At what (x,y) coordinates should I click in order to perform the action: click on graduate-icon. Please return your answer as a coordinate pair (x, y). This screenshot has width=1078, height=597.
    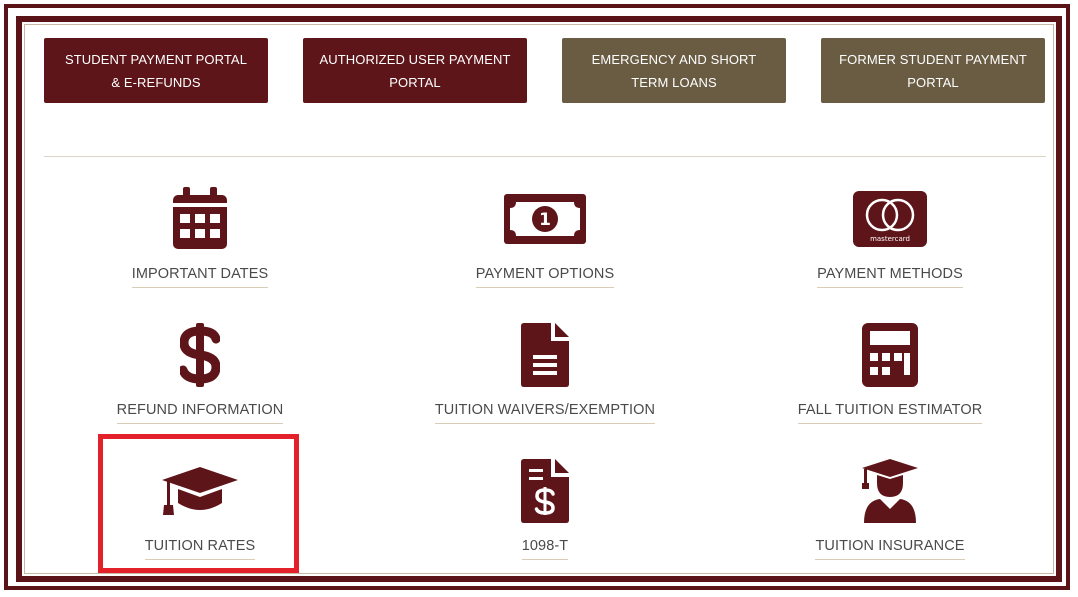
    Looking at the image, I should click on (890, 491).